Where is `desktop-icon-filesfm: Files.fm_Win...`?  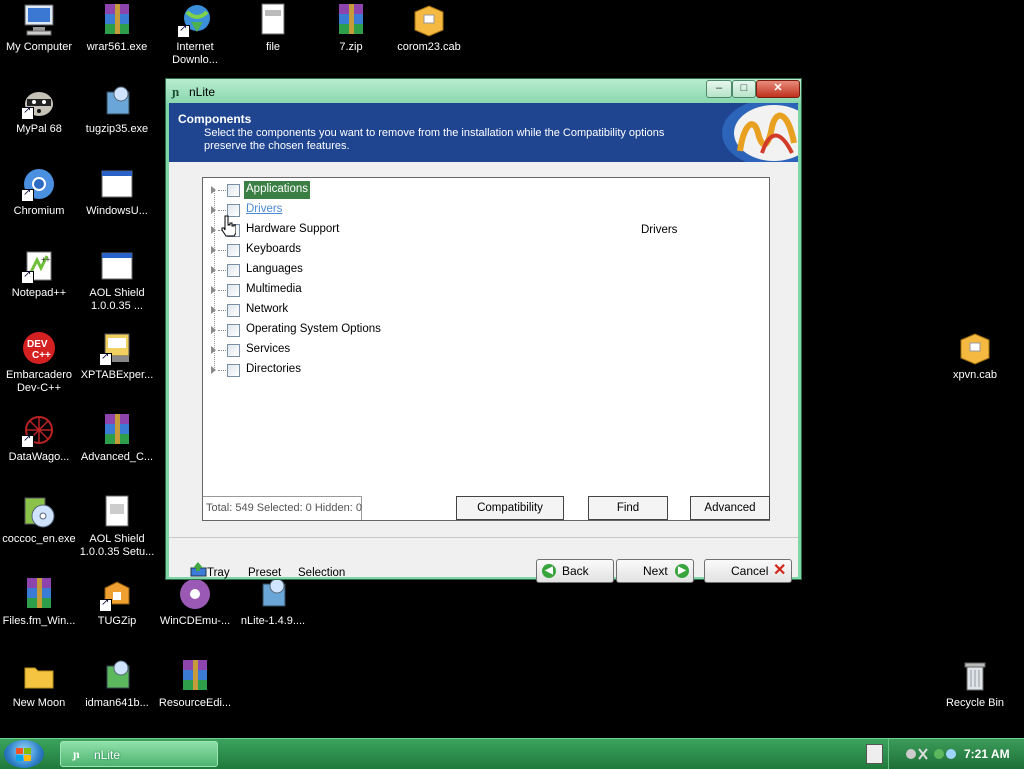
desktop-icon-filesfm: Files.fm_Win... is located at coordinates (39, 602).